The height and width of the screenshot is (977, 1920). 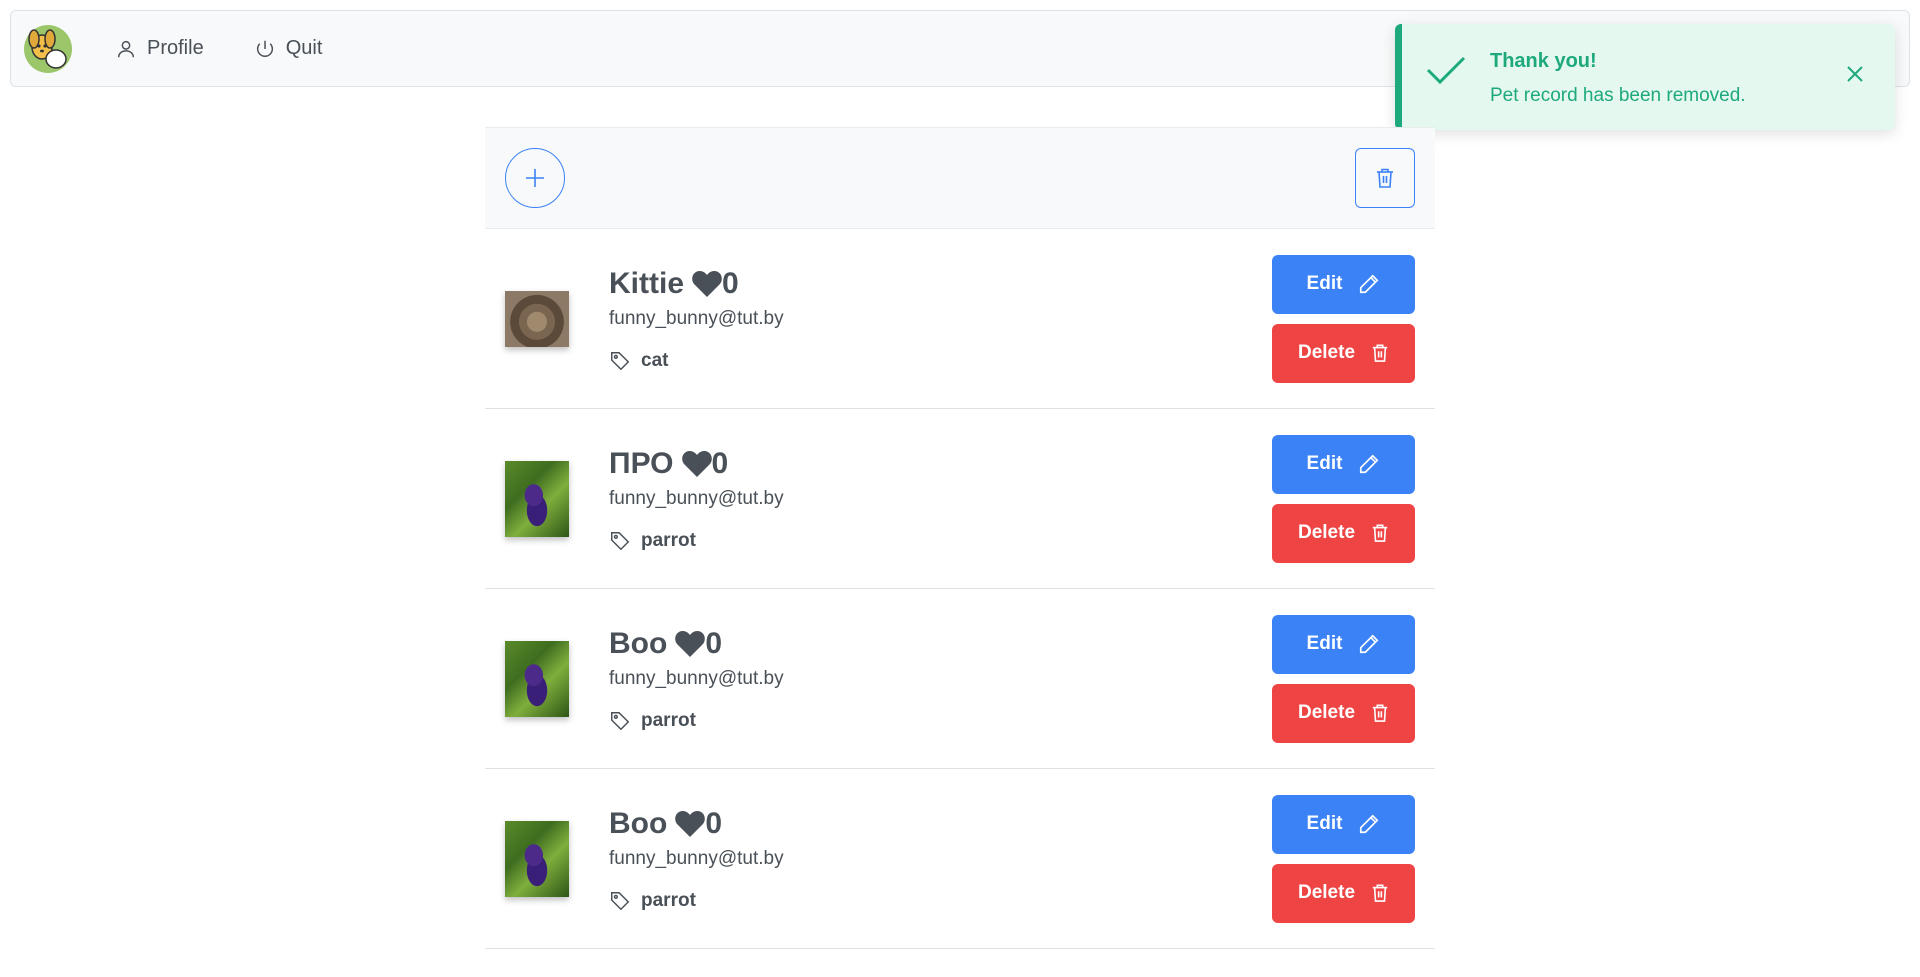 I want to click on nav-profile: Profile, so click(x=159, y=49).